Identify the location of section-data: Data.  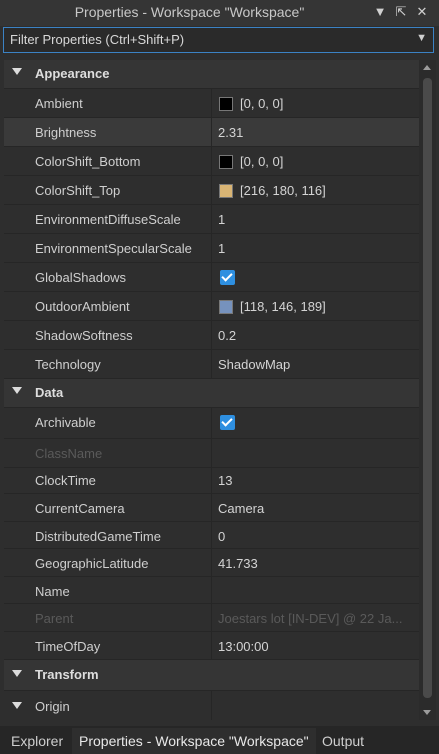
(211, 393).